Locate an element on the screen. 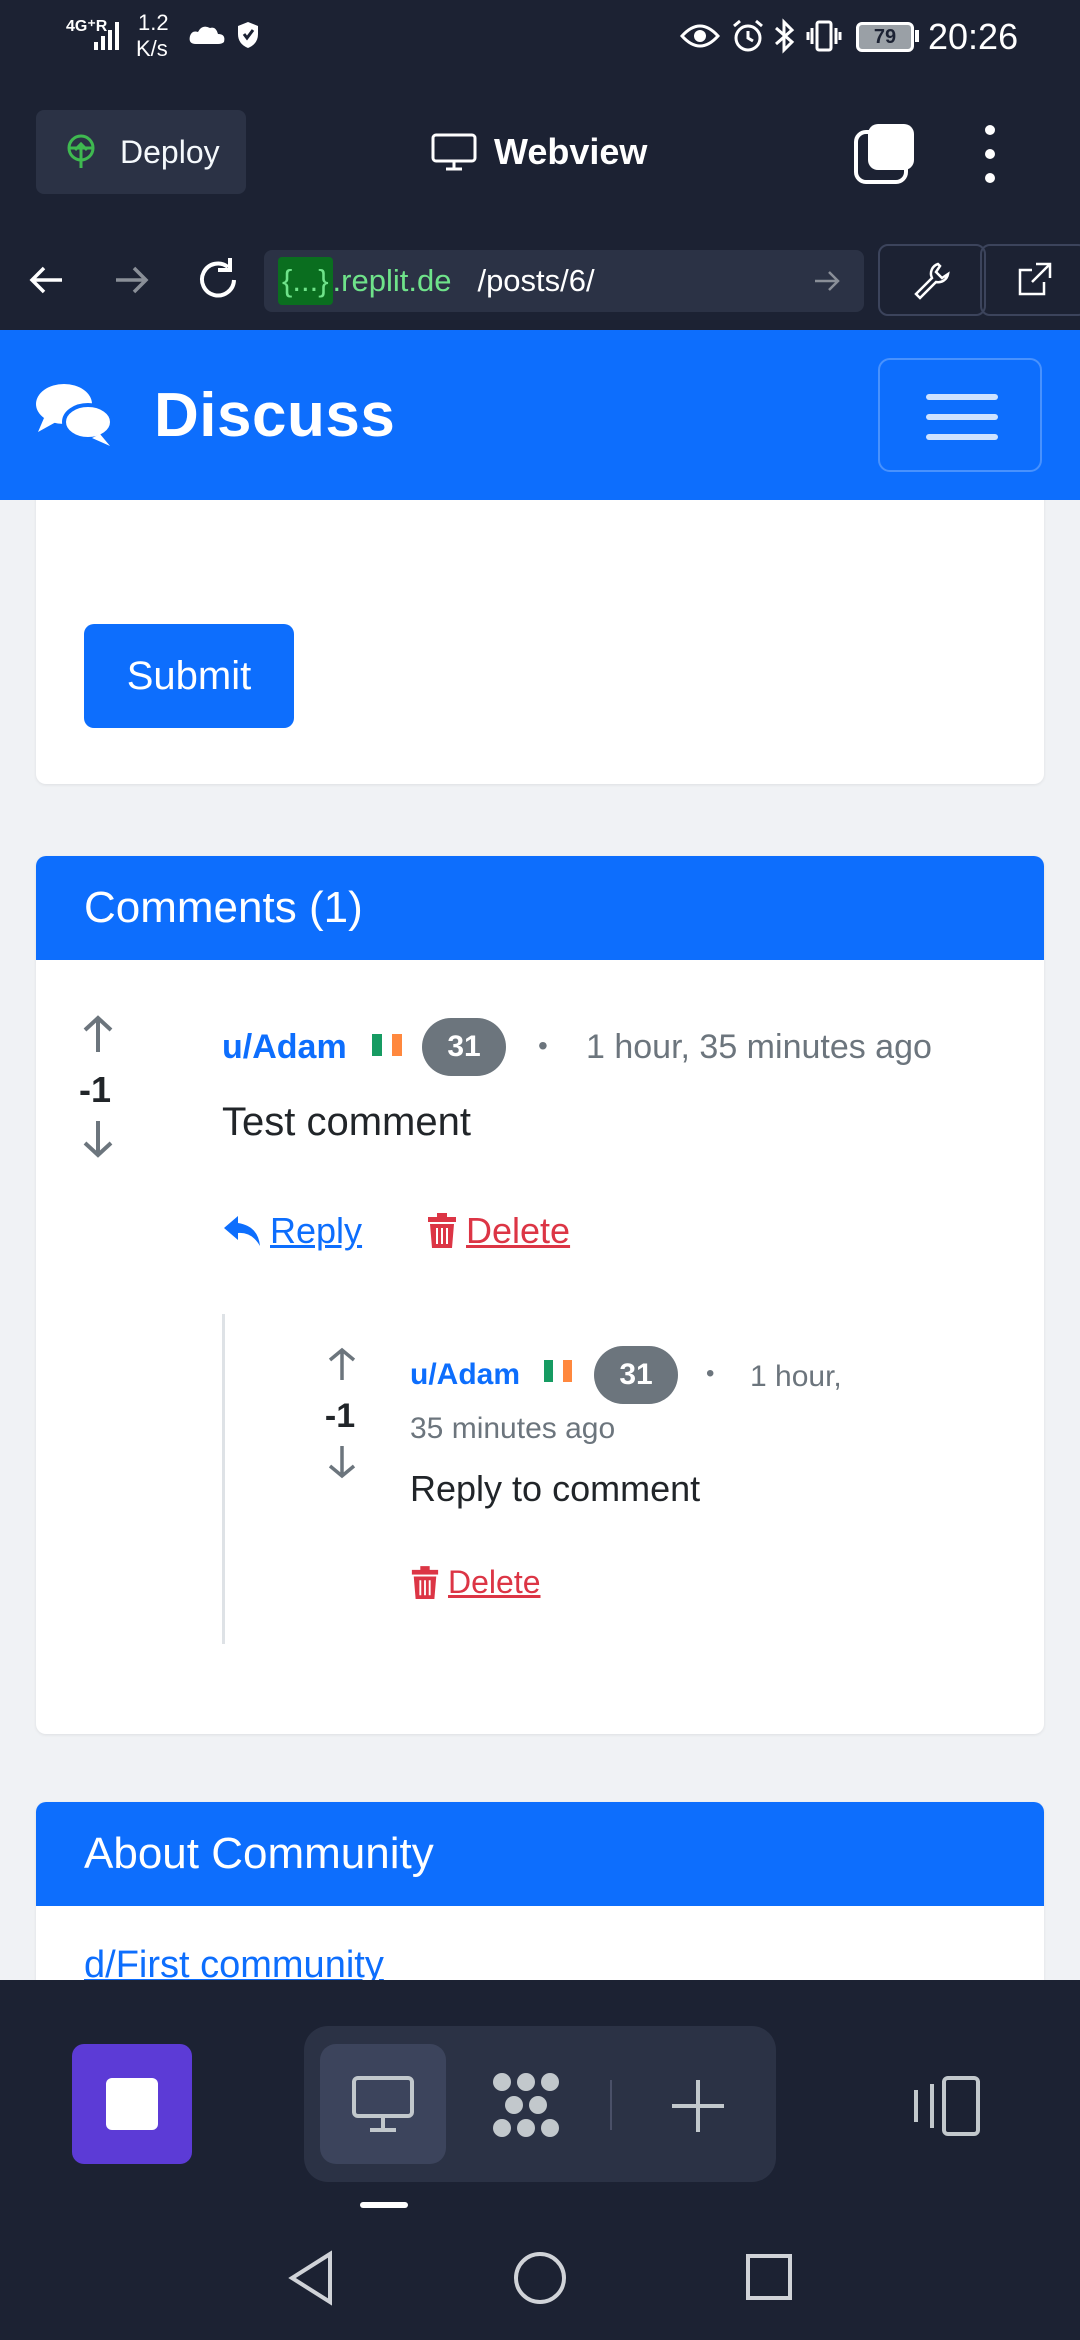 The image size is (1080, 2340). deploy-label: Deploy is located at coordinates (170, 151).